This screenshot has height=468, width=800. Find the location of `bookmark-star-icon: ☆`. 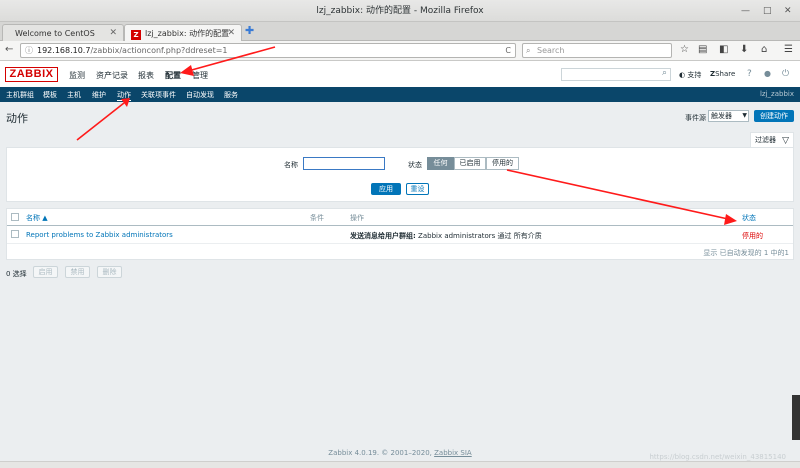

bookmark-star-icon: ☆ is located at coordinates (684, 49).